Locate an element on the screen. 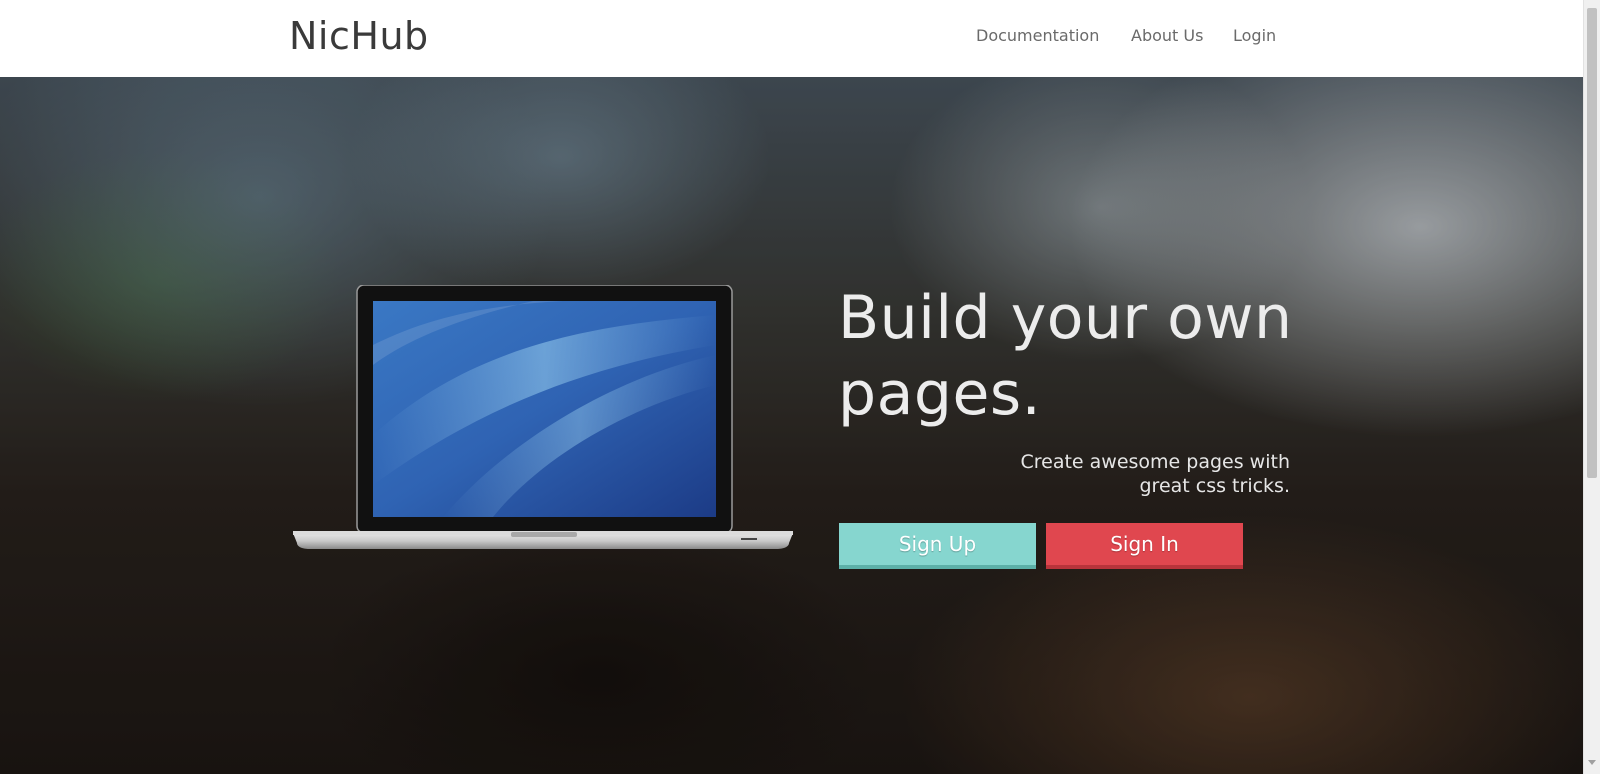  nav-login: Login is located at coordinates (1254, 35).